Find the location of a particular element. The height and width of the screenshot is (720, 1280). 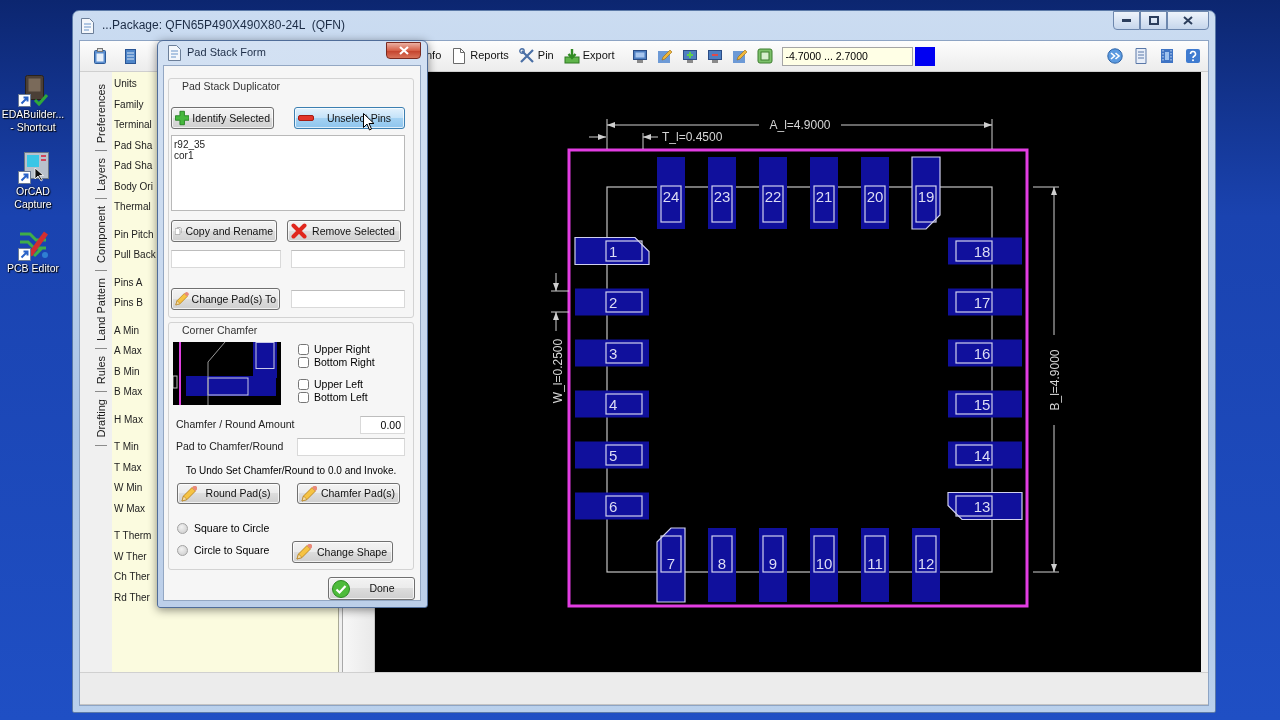

change-button: Change Pad(s) To is located at coordinates (225, 299).